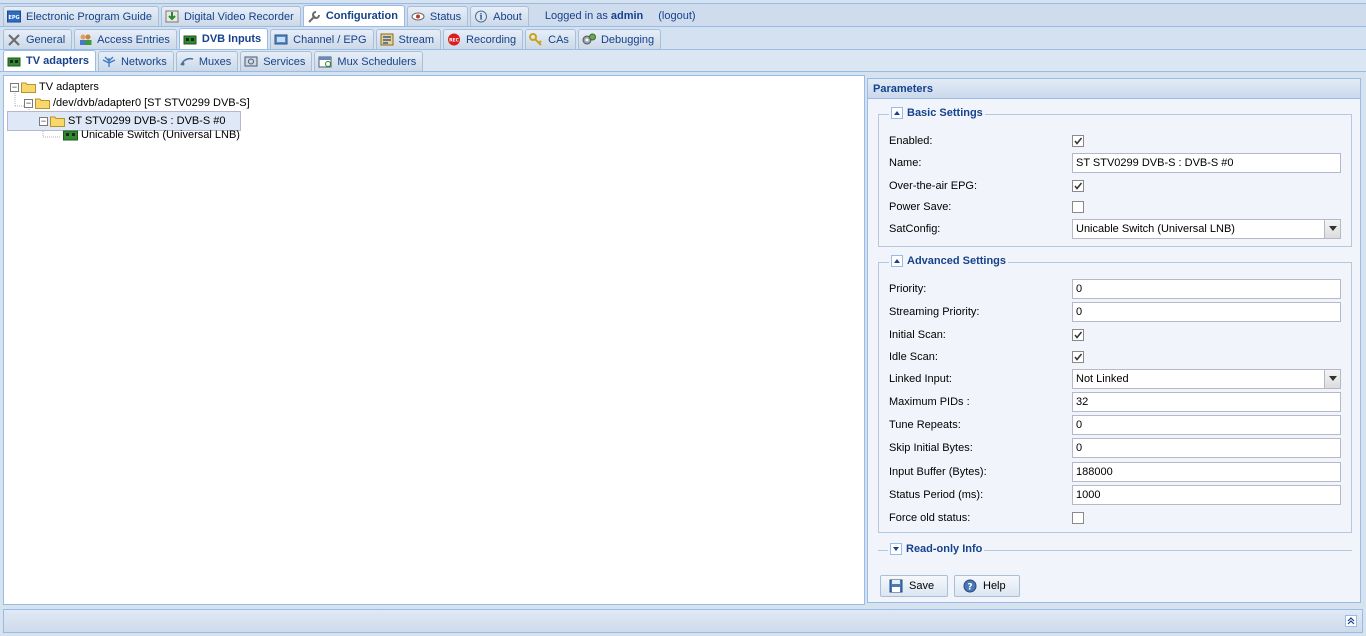  Describe the element at coordinates (905, 162) in the screenshot. I see `name-label: Name:` at that location.